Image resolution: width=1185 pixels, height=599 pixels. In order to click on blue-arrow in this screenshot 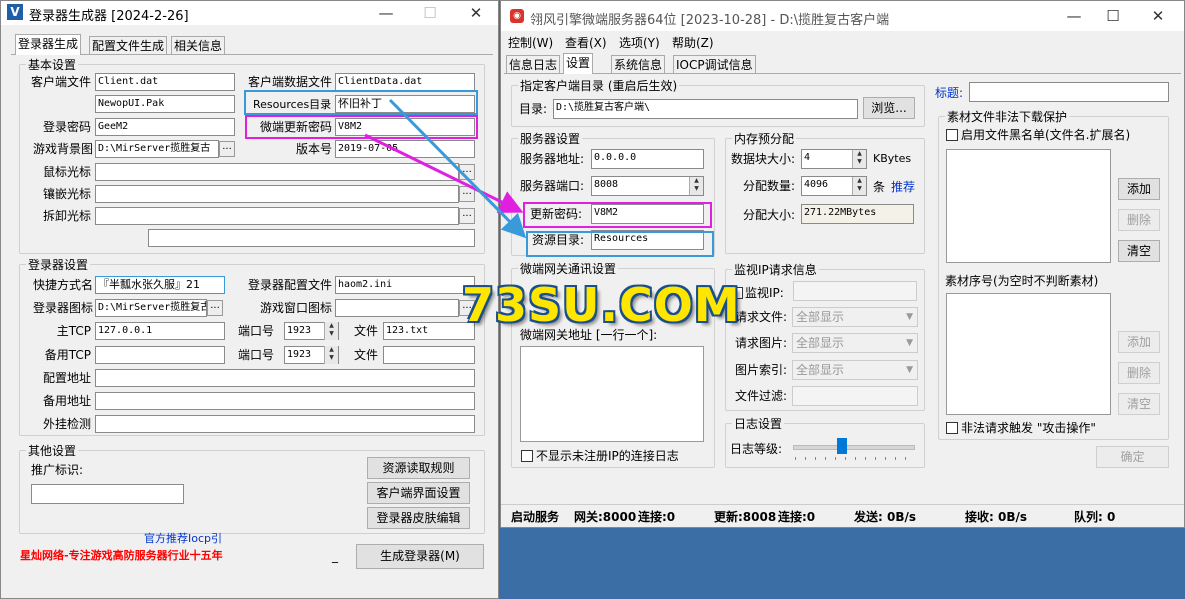, I will do `click(457, 168)`.